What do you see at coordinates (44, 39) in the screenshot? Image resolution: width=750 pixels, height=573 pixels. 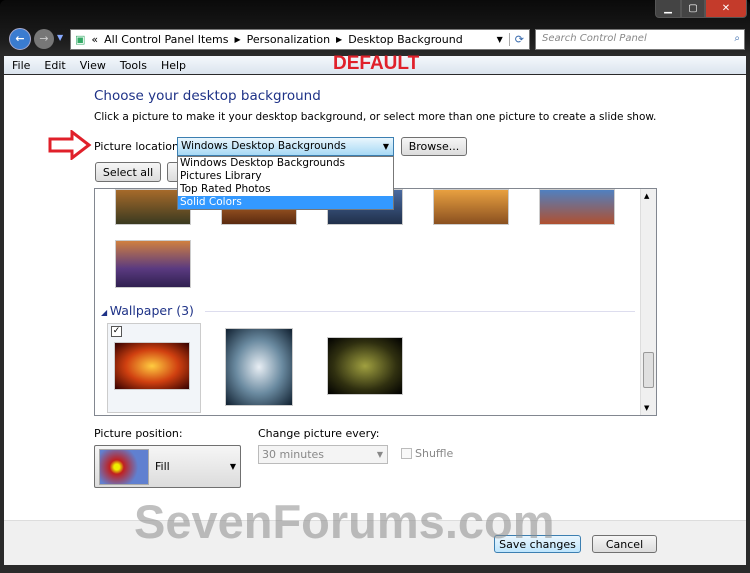 I see `forward-button: →` at bounding box center [44, 39].